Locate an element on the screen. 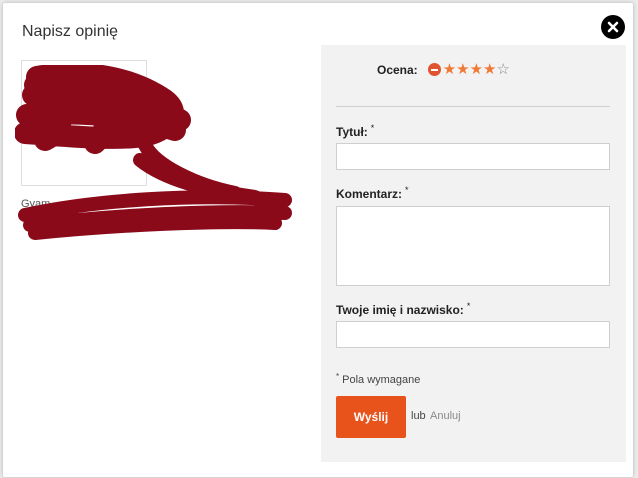 The width and height of the screenshot is (638, 478). star-icon-1: ★ is located at coordinates (449, 69).